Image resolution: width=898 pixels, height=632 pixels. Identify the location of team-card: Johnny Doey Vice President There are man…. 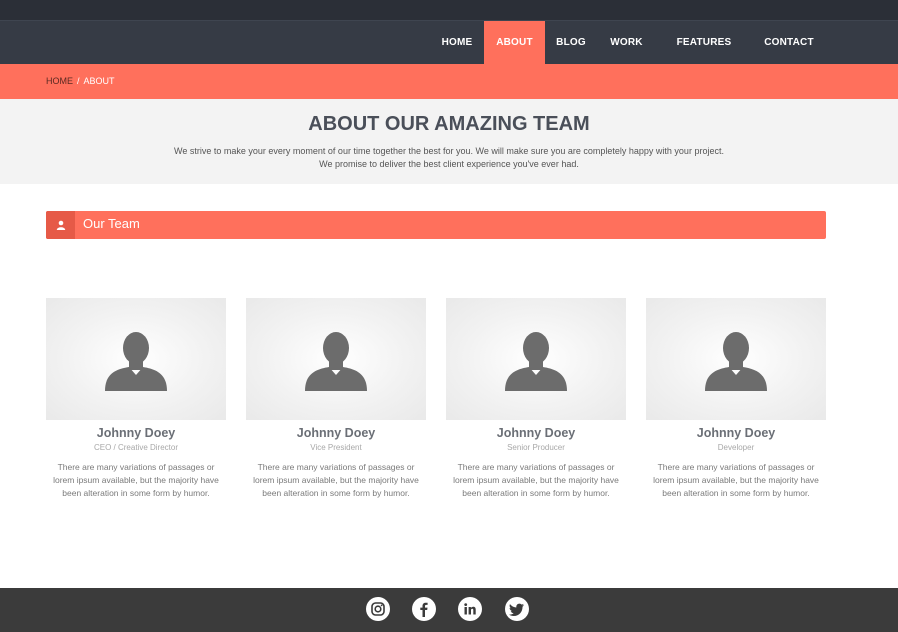
(336, 399).